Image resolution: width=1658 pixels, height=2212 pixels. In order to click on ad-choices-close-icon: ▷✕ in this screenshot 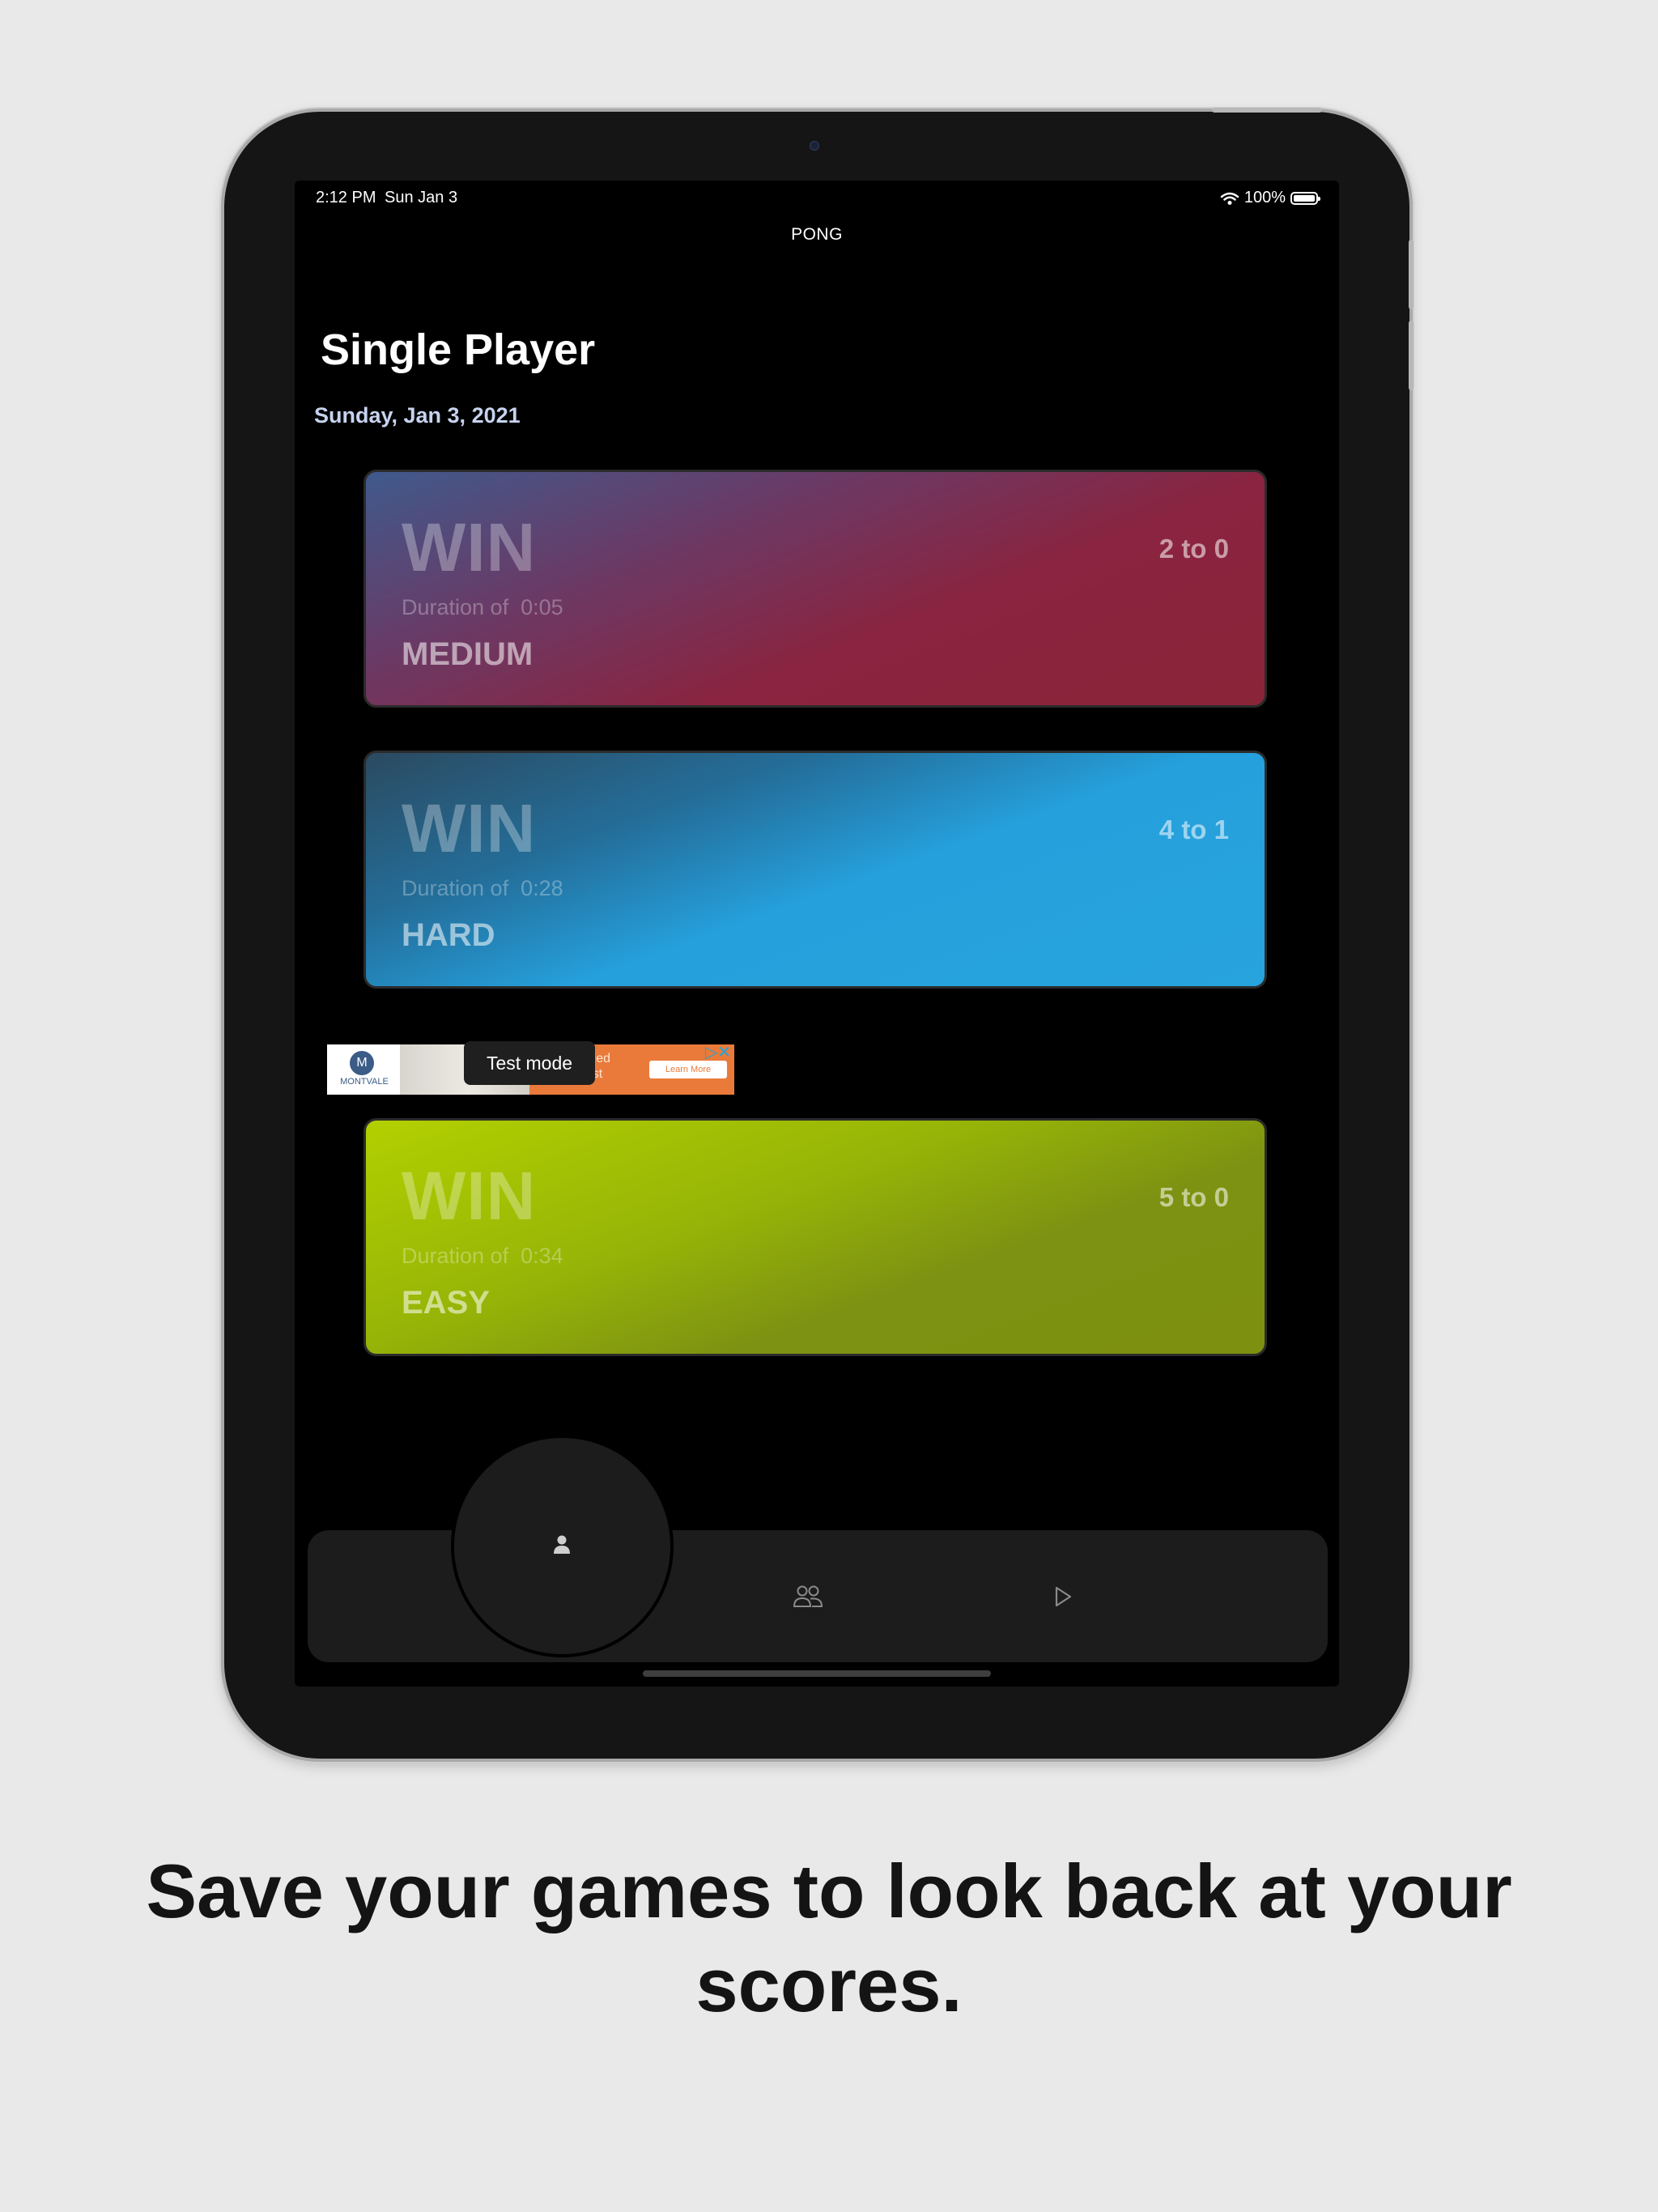, I will do `click(718, 1053)`.